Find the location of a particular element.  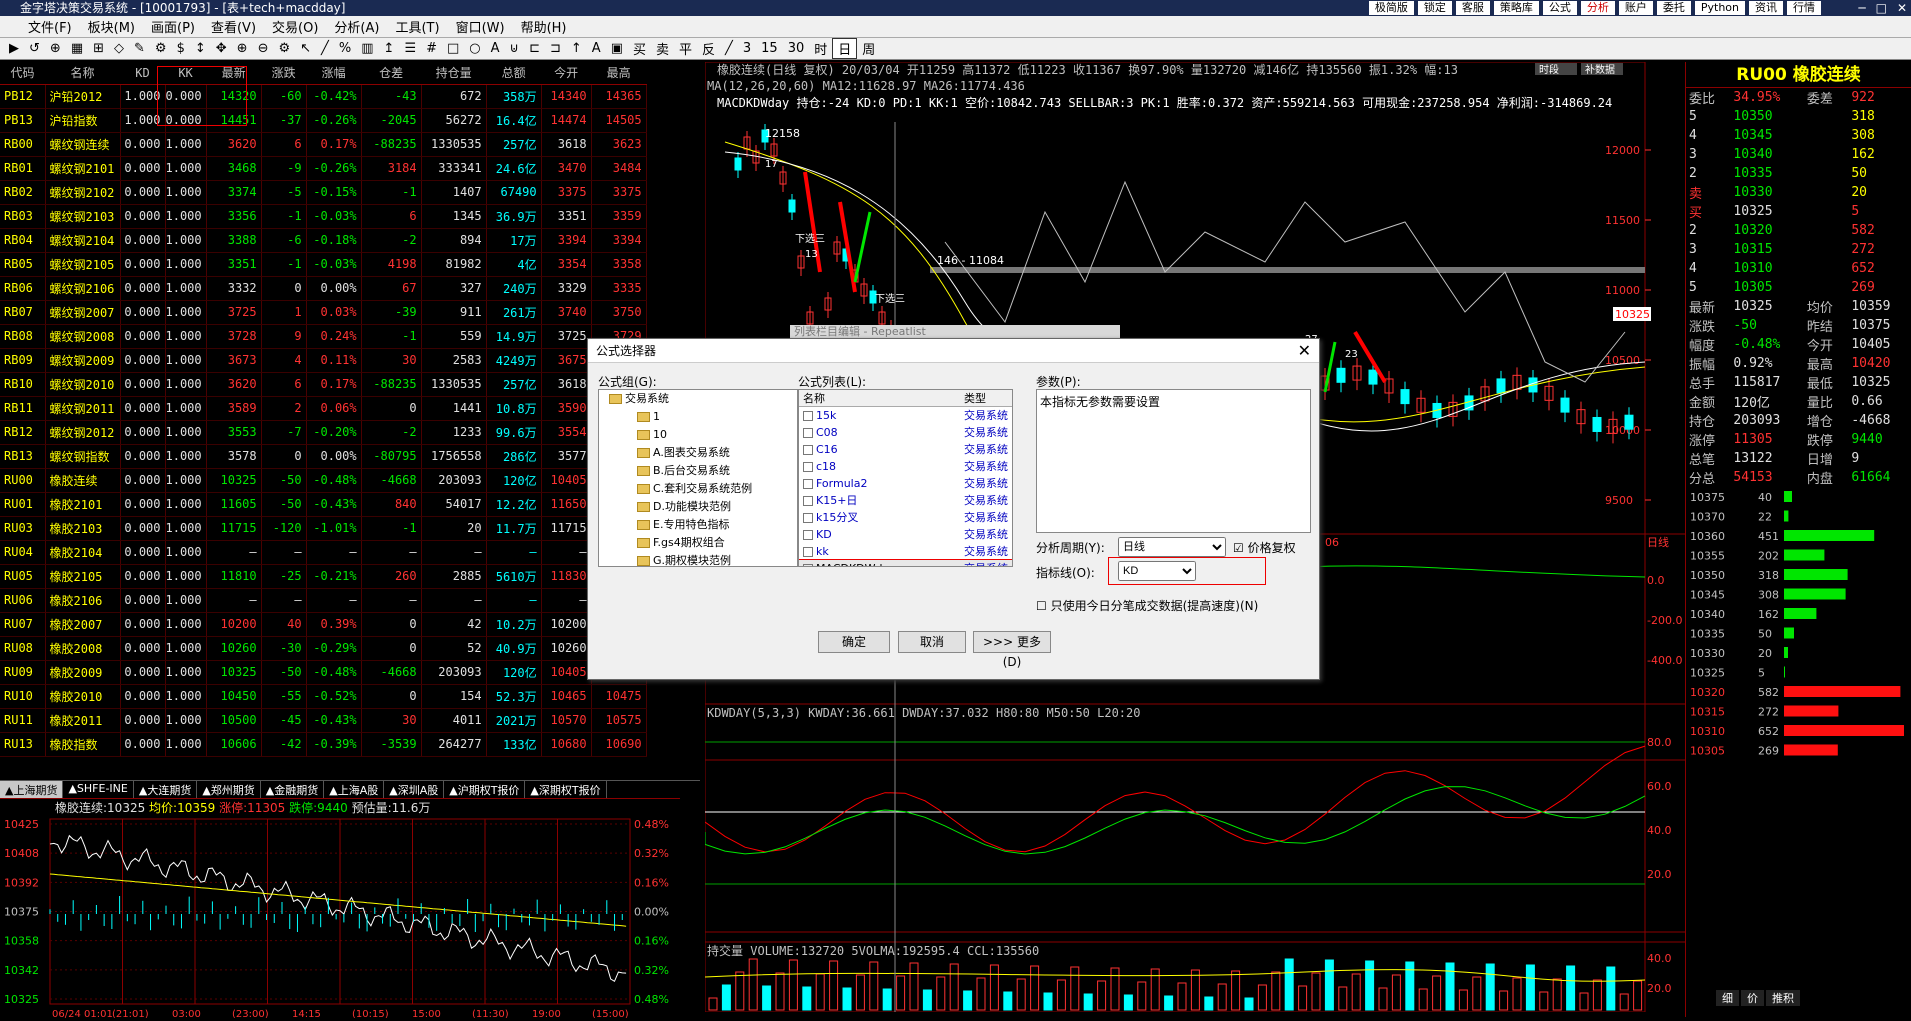

top-button: 极简版 is located at coordinates (1391, 8).